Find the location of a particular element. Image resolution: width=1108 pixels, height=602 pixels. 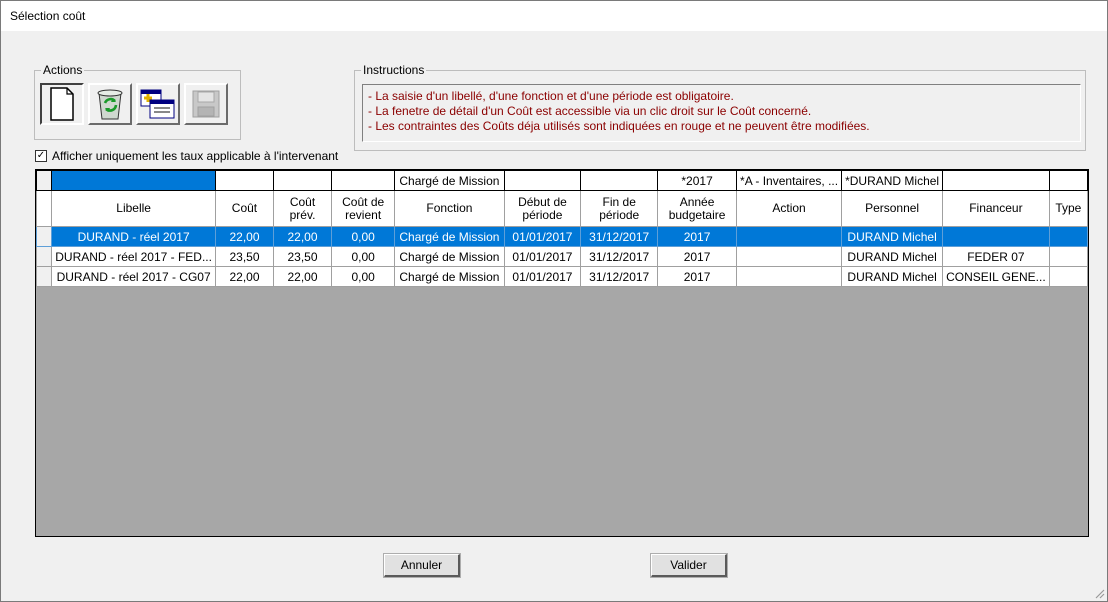

header-cell: Coût de revient is located at coordinates (363, 208).